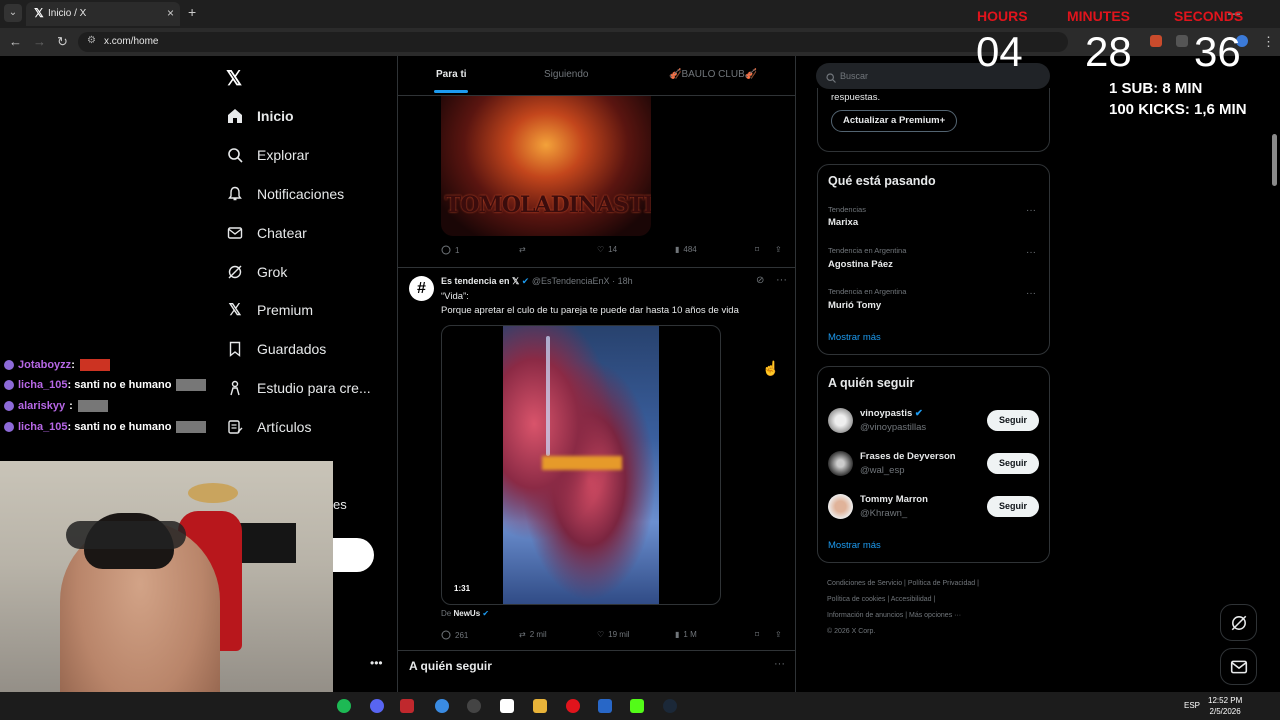  Describe the element at coordinates (677, 249) in the screenshot. I see `chart-icon: ▮` at that location.